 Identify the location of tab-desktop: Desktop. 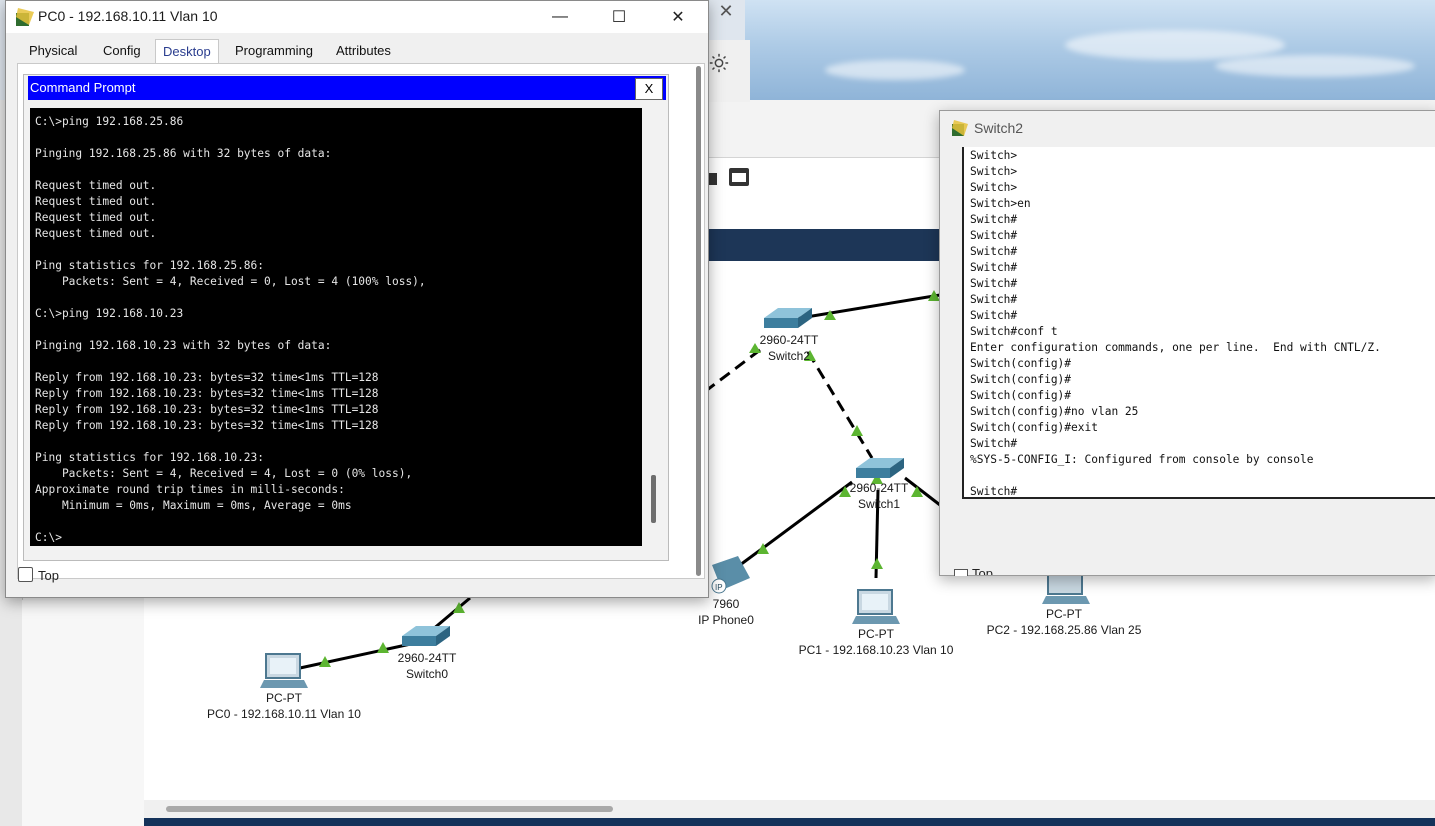
(187, 52).